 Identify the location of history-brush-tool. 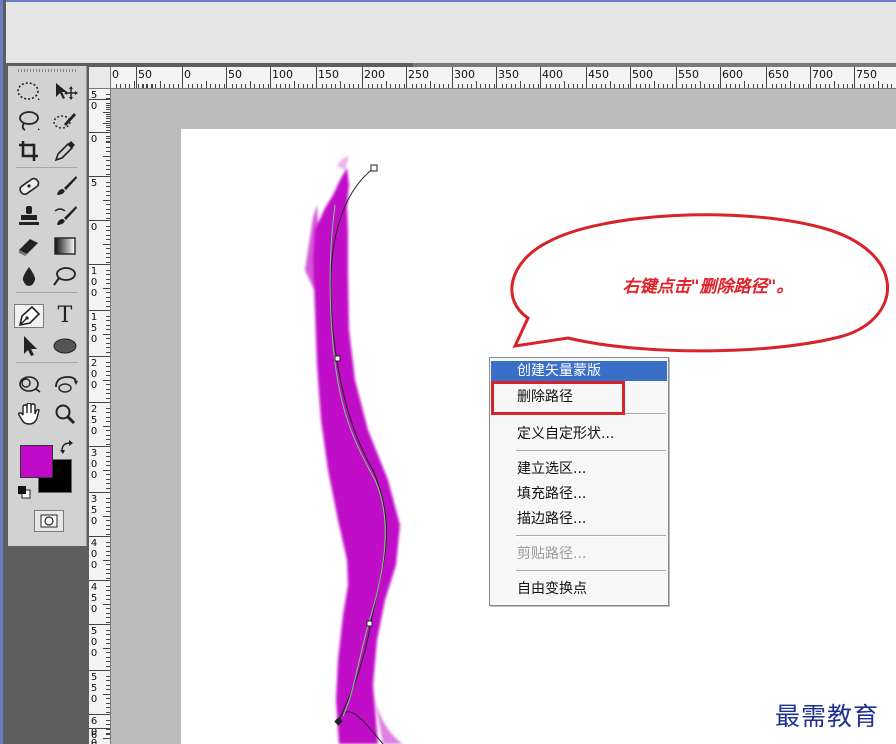
(65, 216).